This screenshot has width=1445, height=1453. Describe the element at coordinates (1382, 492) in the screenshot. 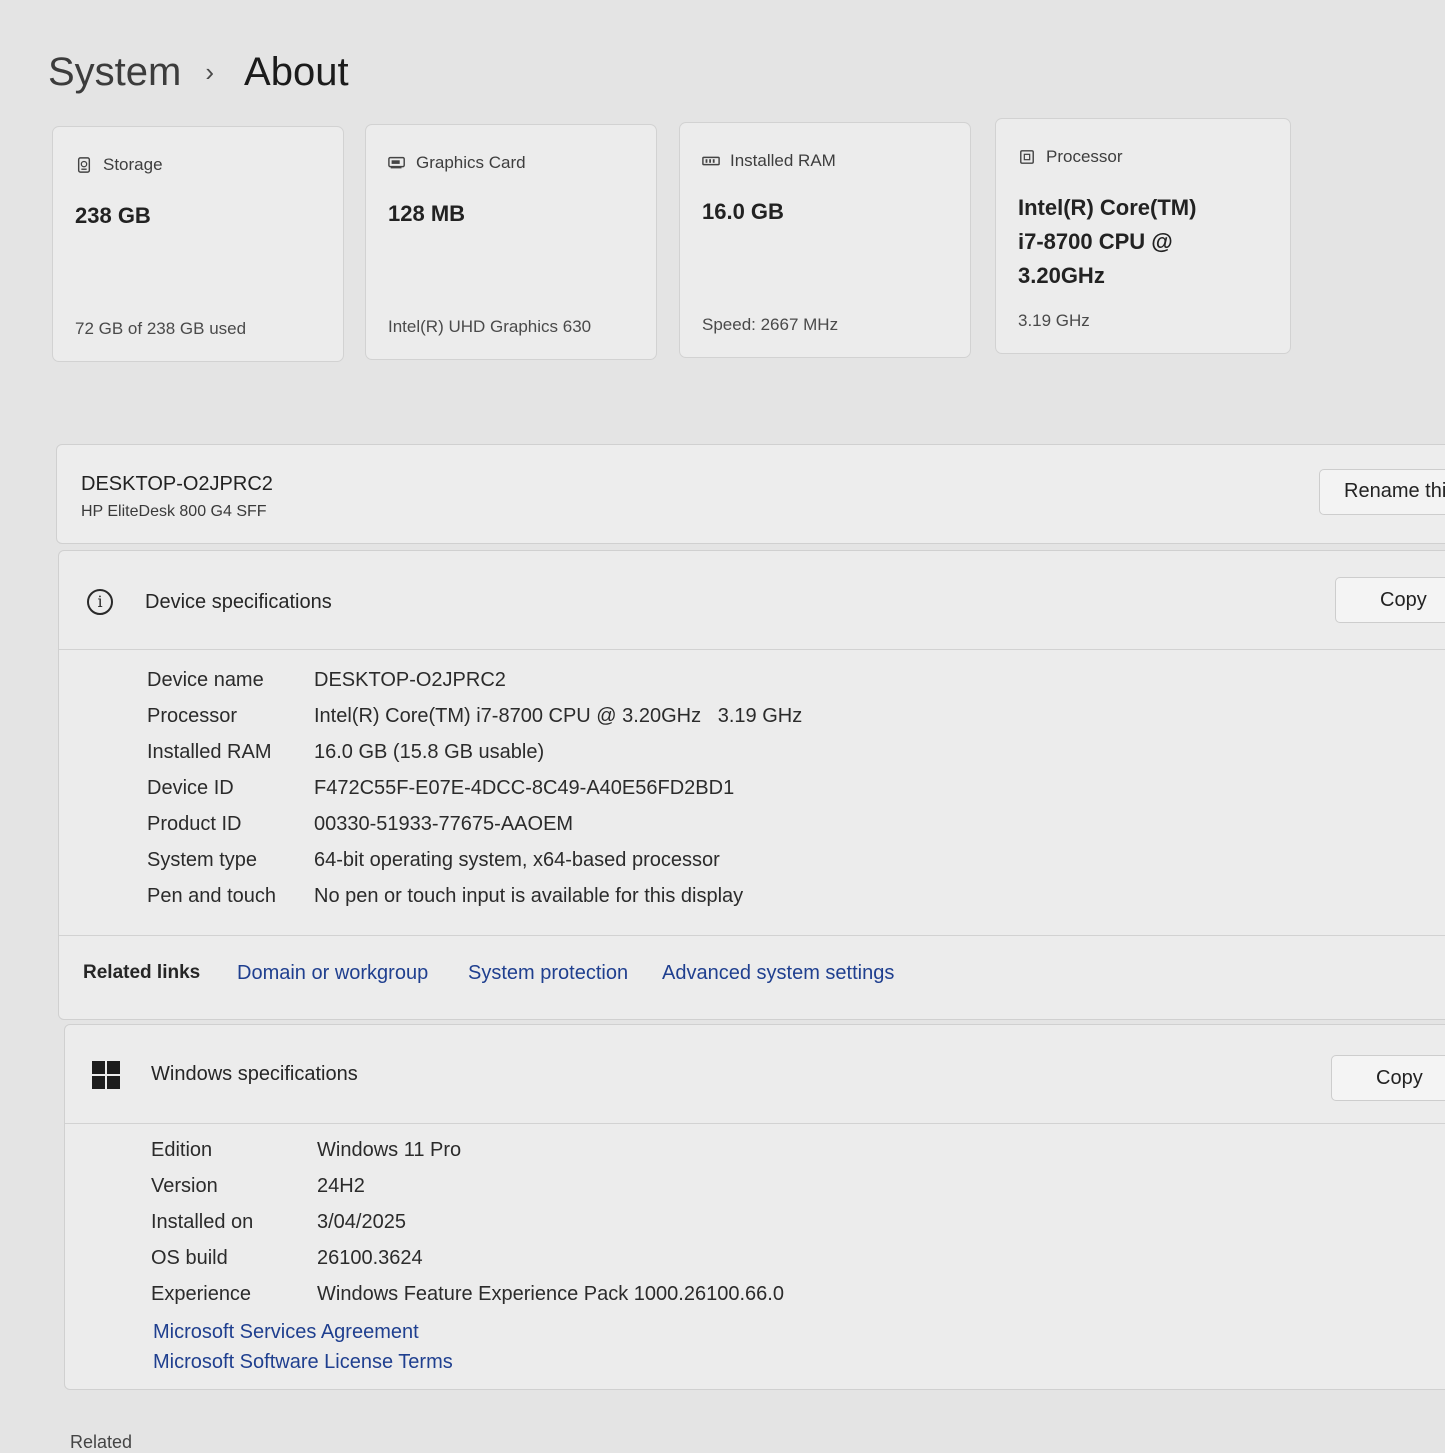

I see `rename-pc-button: Rename thi` at that location.